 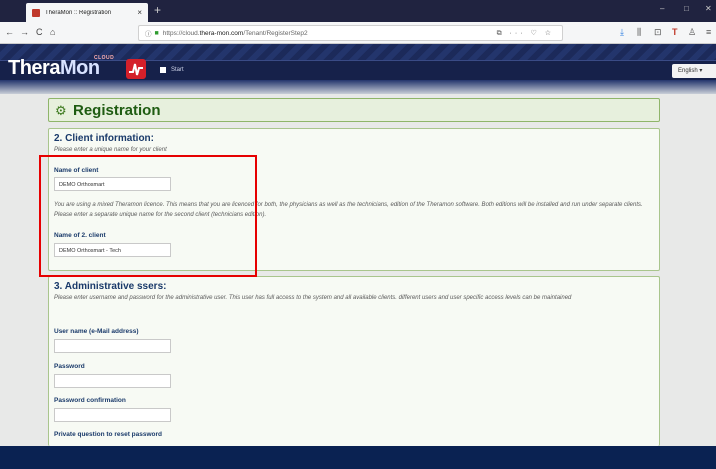 I want to click on password-input, so click(x=112, y=381).